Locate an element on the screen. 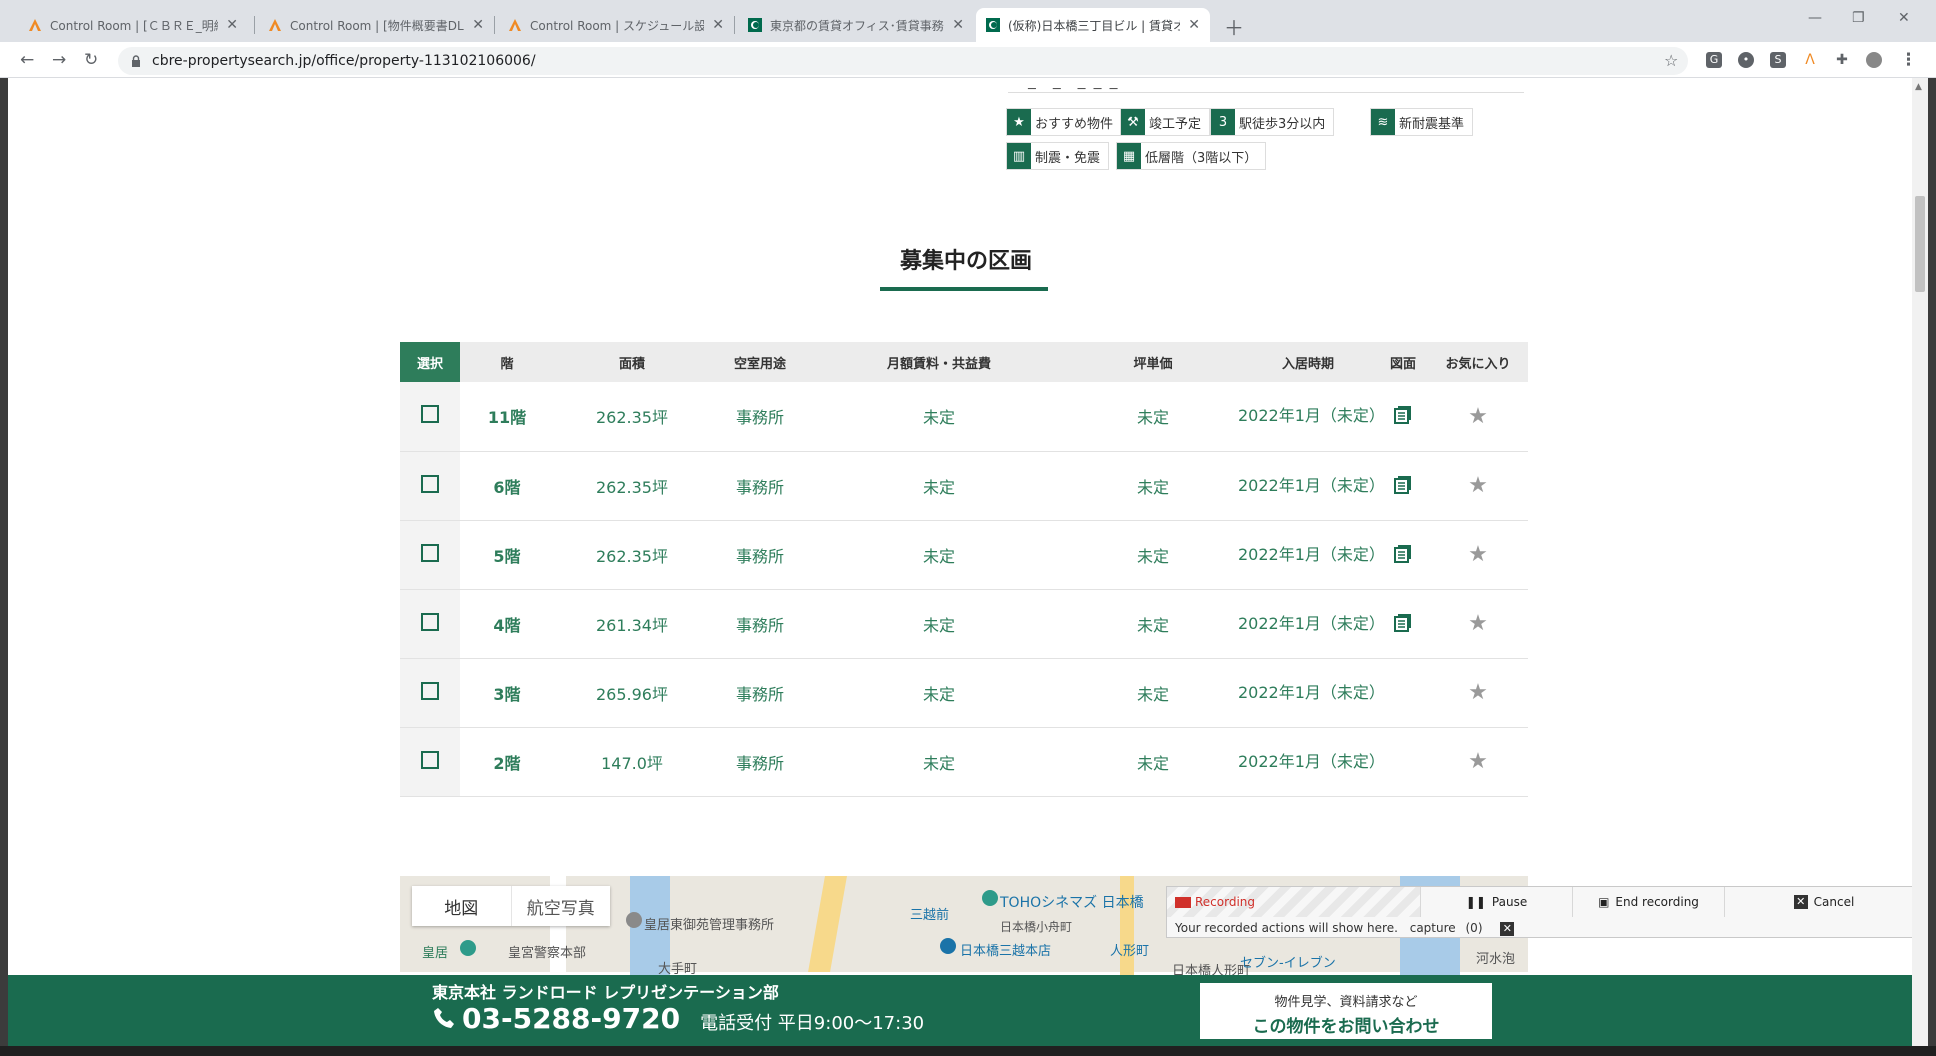  new-tab-button: ＋ is located at coordinates (1234, 26).